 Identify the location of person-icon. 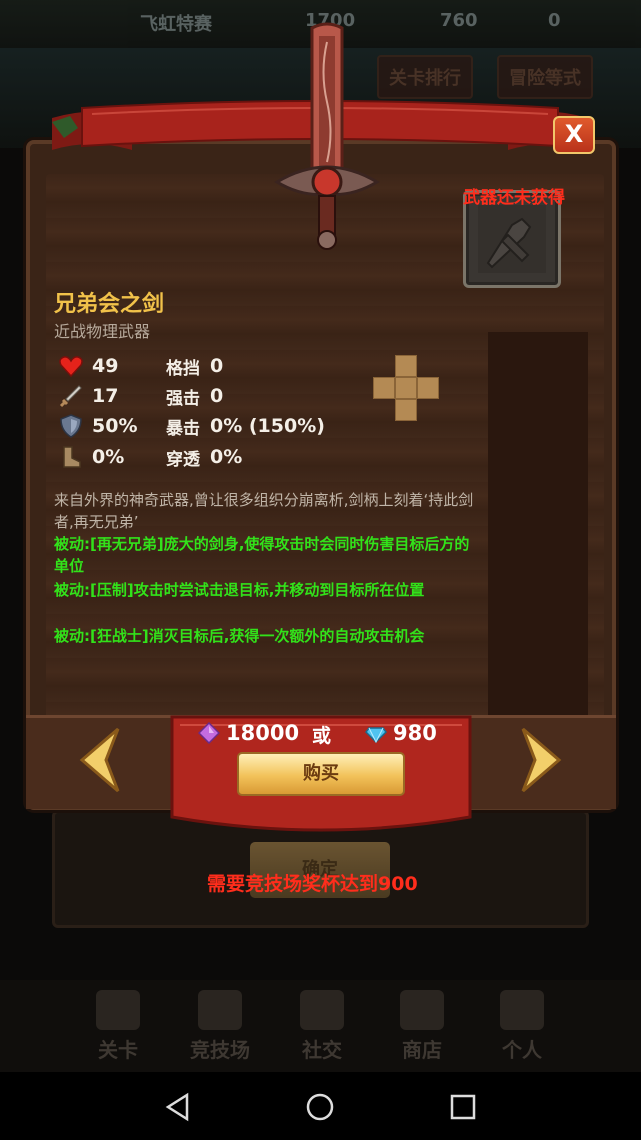
(522, 1010).